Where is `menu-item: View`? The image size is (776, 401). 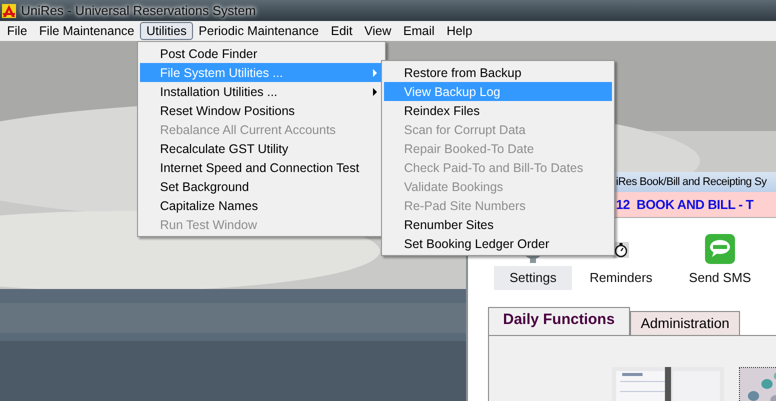 menu-item: View is located at coordinates (378, 31).